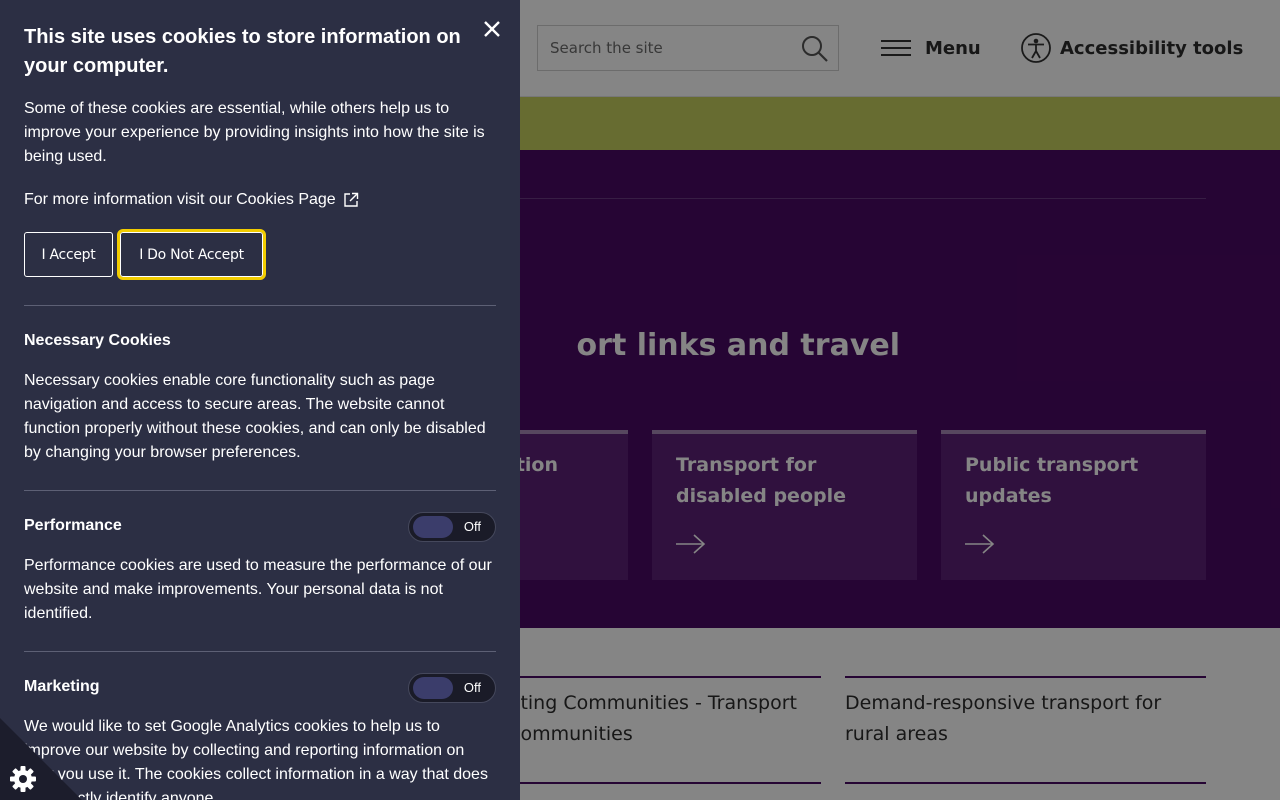  I want to click on close-button, so click(492, 29).